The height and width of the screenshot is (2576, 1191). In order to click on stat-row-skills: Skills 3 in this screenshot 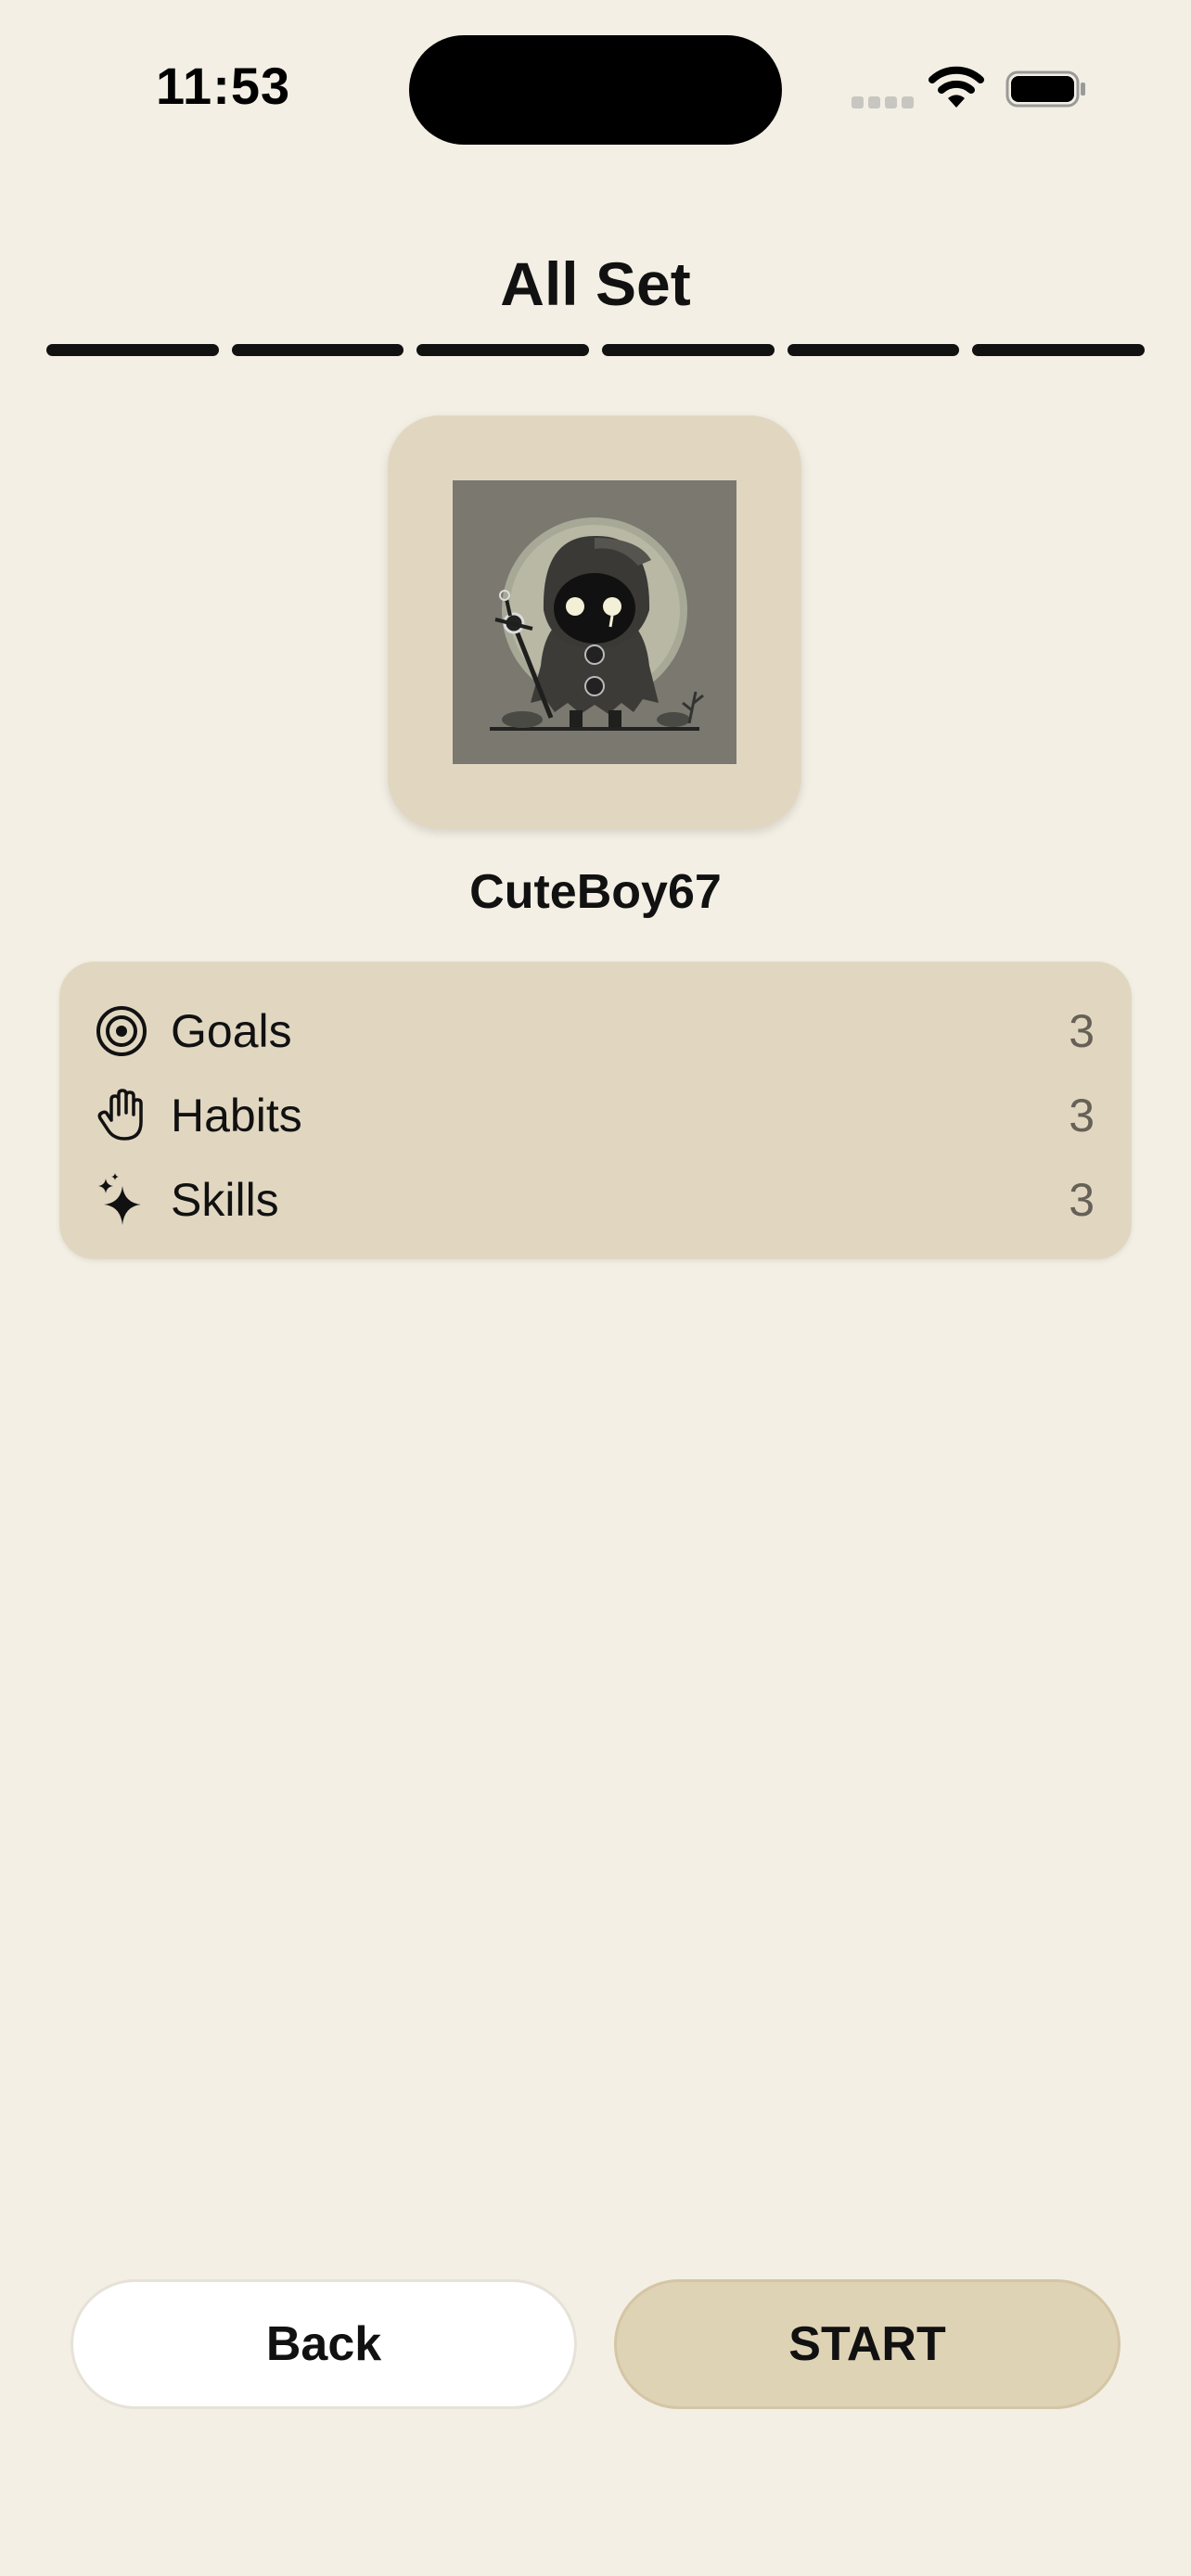, I will do `click(595, 1199)`.